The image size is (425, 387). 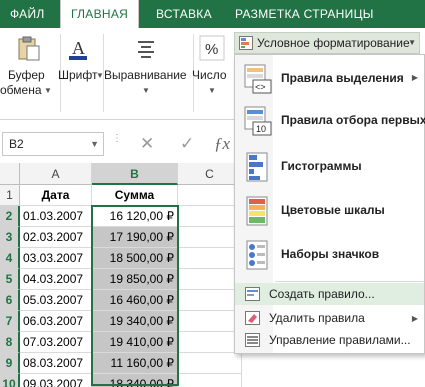 What do you see at coordinates (56, 363) in the screenshot?
I see `date-cell: 08.03.2007` at bounding box center [56, 363].